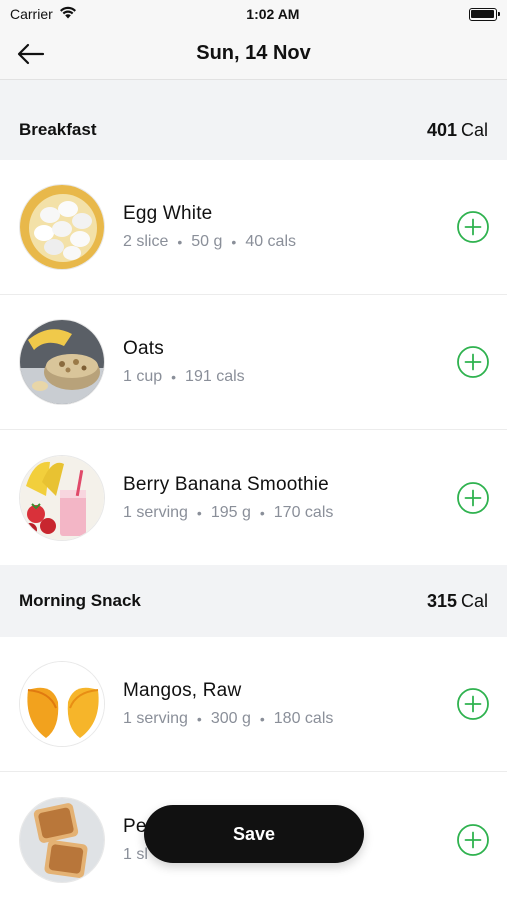 This screenshot has height=900, width=507. Describe the element at coordinates (62, 227) in the screenshot. I see `food-thumbnail-egg-white` at that location.